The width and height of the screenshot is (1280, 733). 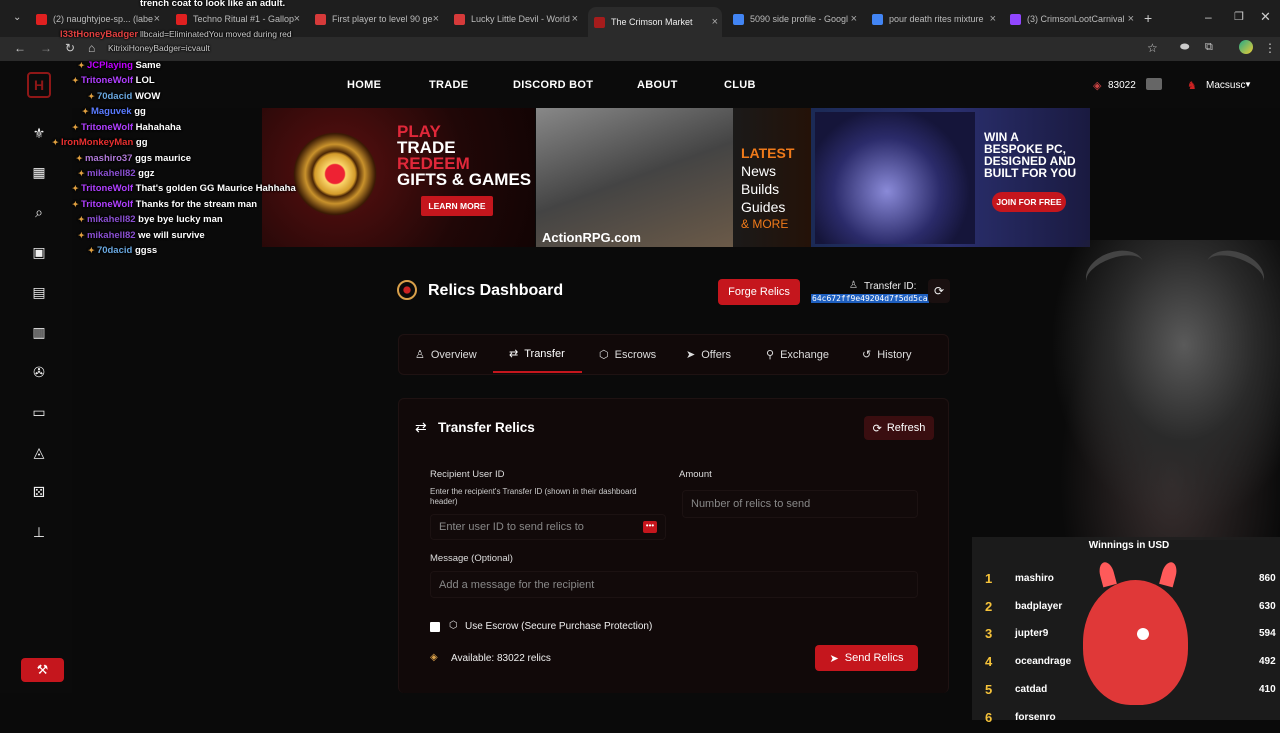 What do you see at coordinates (1239, 16) in the screenshot?
I see `restore-icon: ❐` at bounding box center [1239, 16].